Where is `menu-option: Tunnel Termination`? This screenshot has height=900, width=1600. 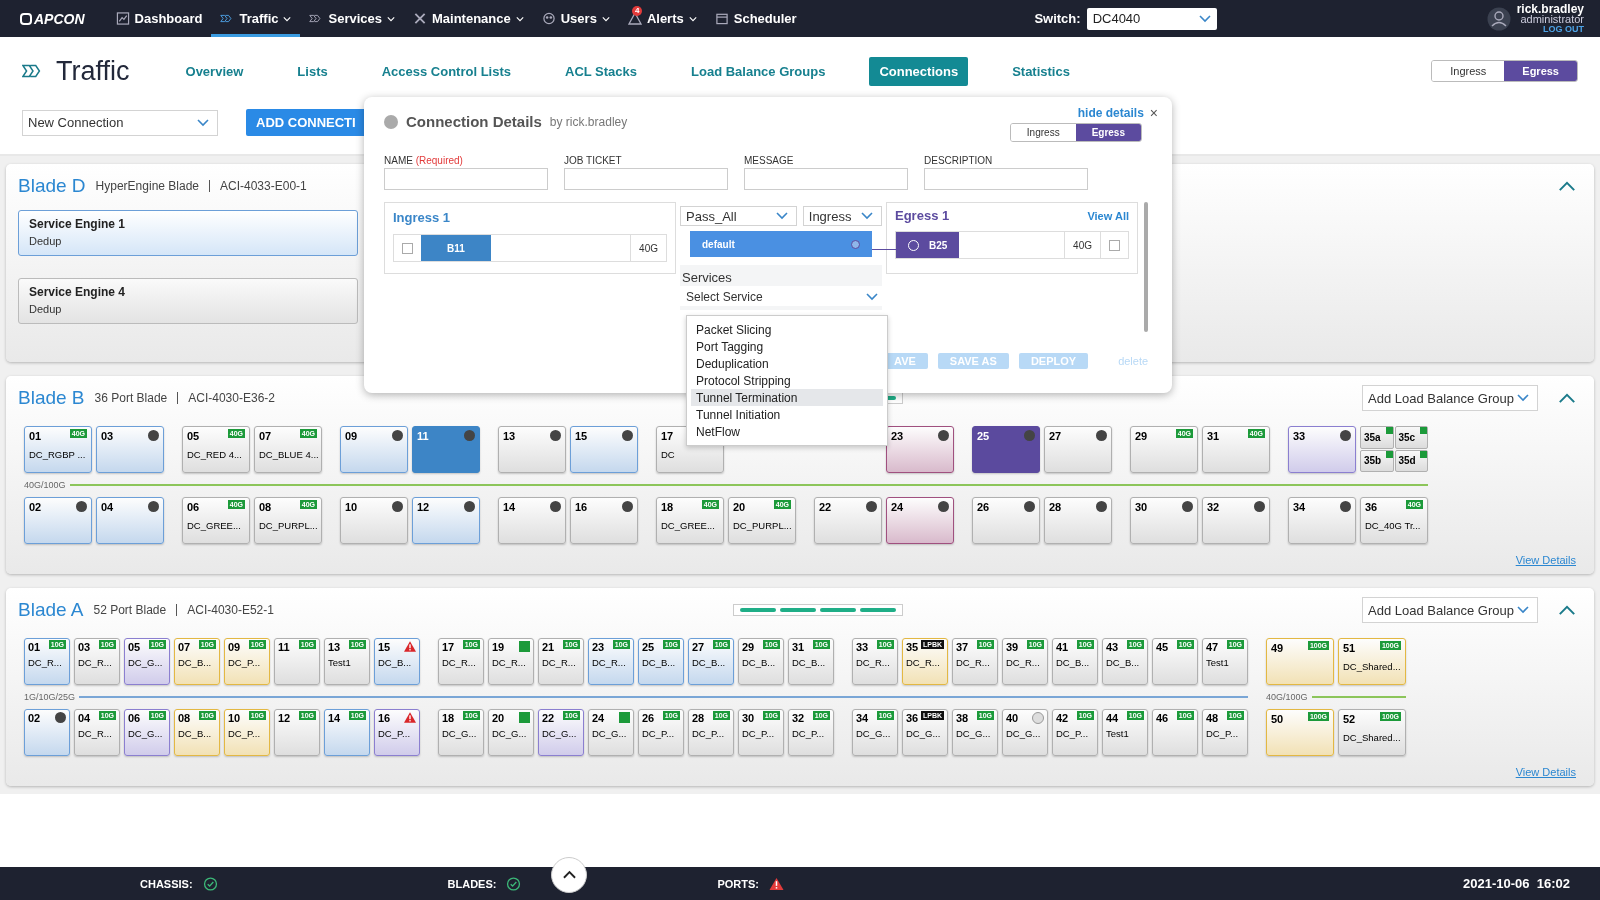
menu-option: Tunnel Termination is located at coordinates (787, 397).